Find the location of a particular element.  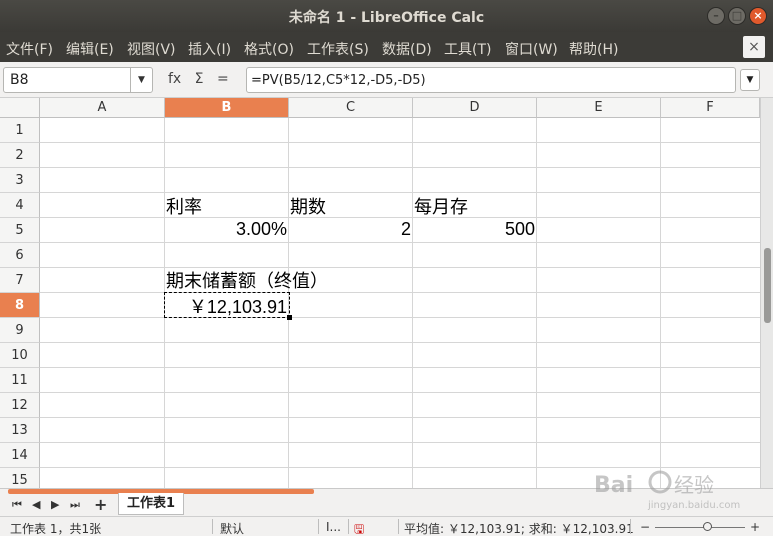

sheet-info: 工作表 1，共1张 is located at coordinates (56, 529).